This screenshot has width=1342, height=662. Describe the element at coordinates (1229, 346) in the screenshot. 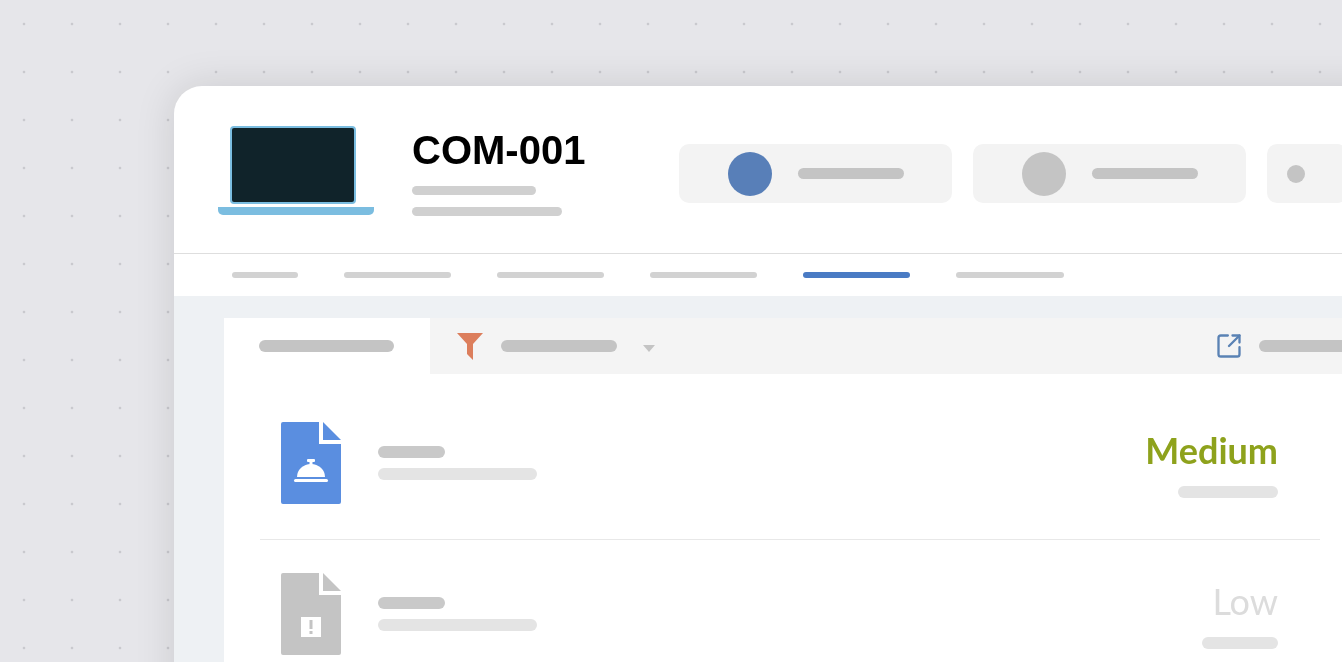

I see `external-link-icon` at that location.